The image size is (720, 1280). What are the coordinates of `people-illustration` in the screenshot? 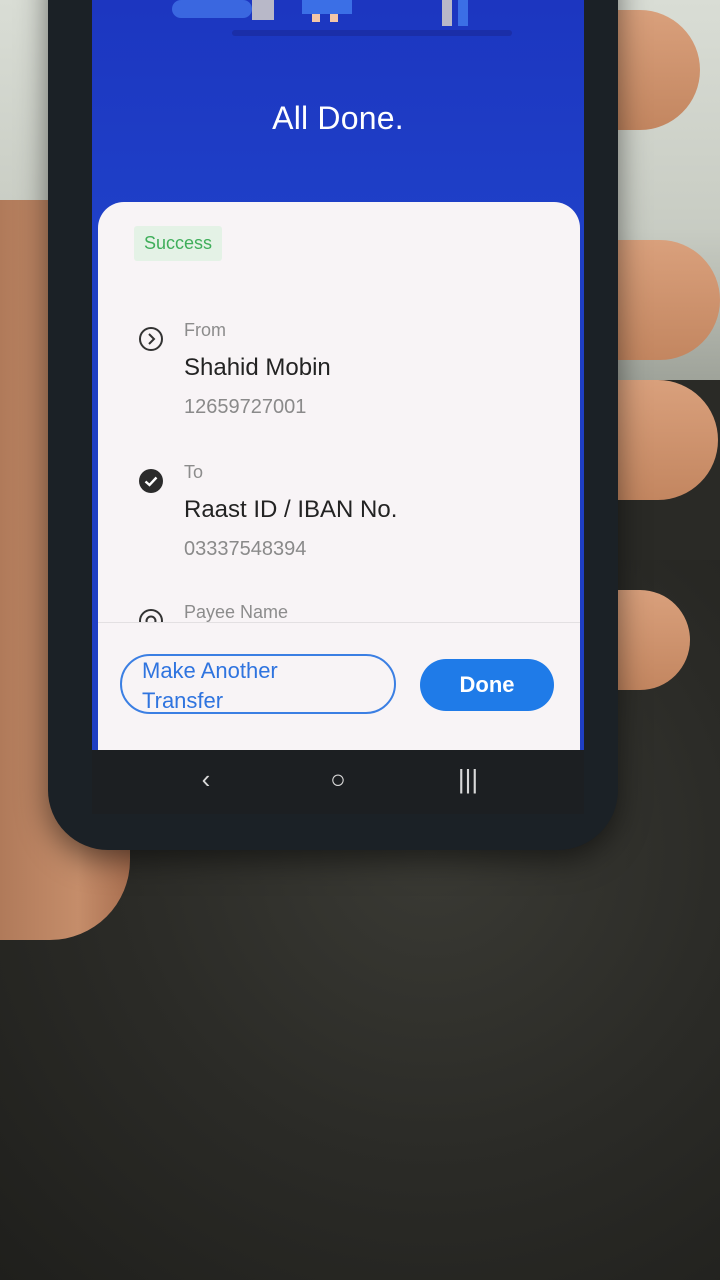 It's located at (342, 18).